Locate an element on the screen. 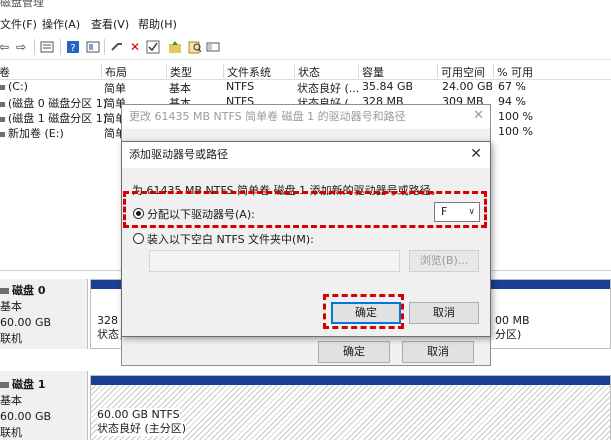 The image size is (611, 440). properties-icon is located at coordinates (93, 47).